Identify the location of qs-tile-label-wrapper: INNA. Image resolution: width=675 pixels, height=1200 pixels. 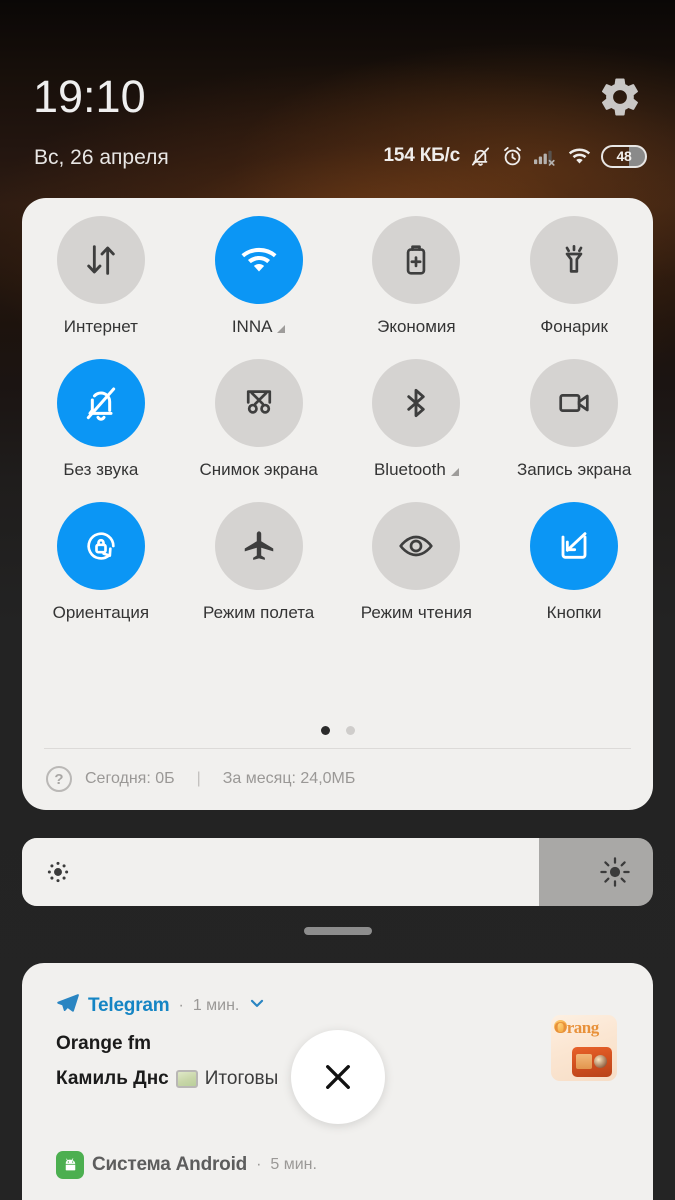
(259, 327).